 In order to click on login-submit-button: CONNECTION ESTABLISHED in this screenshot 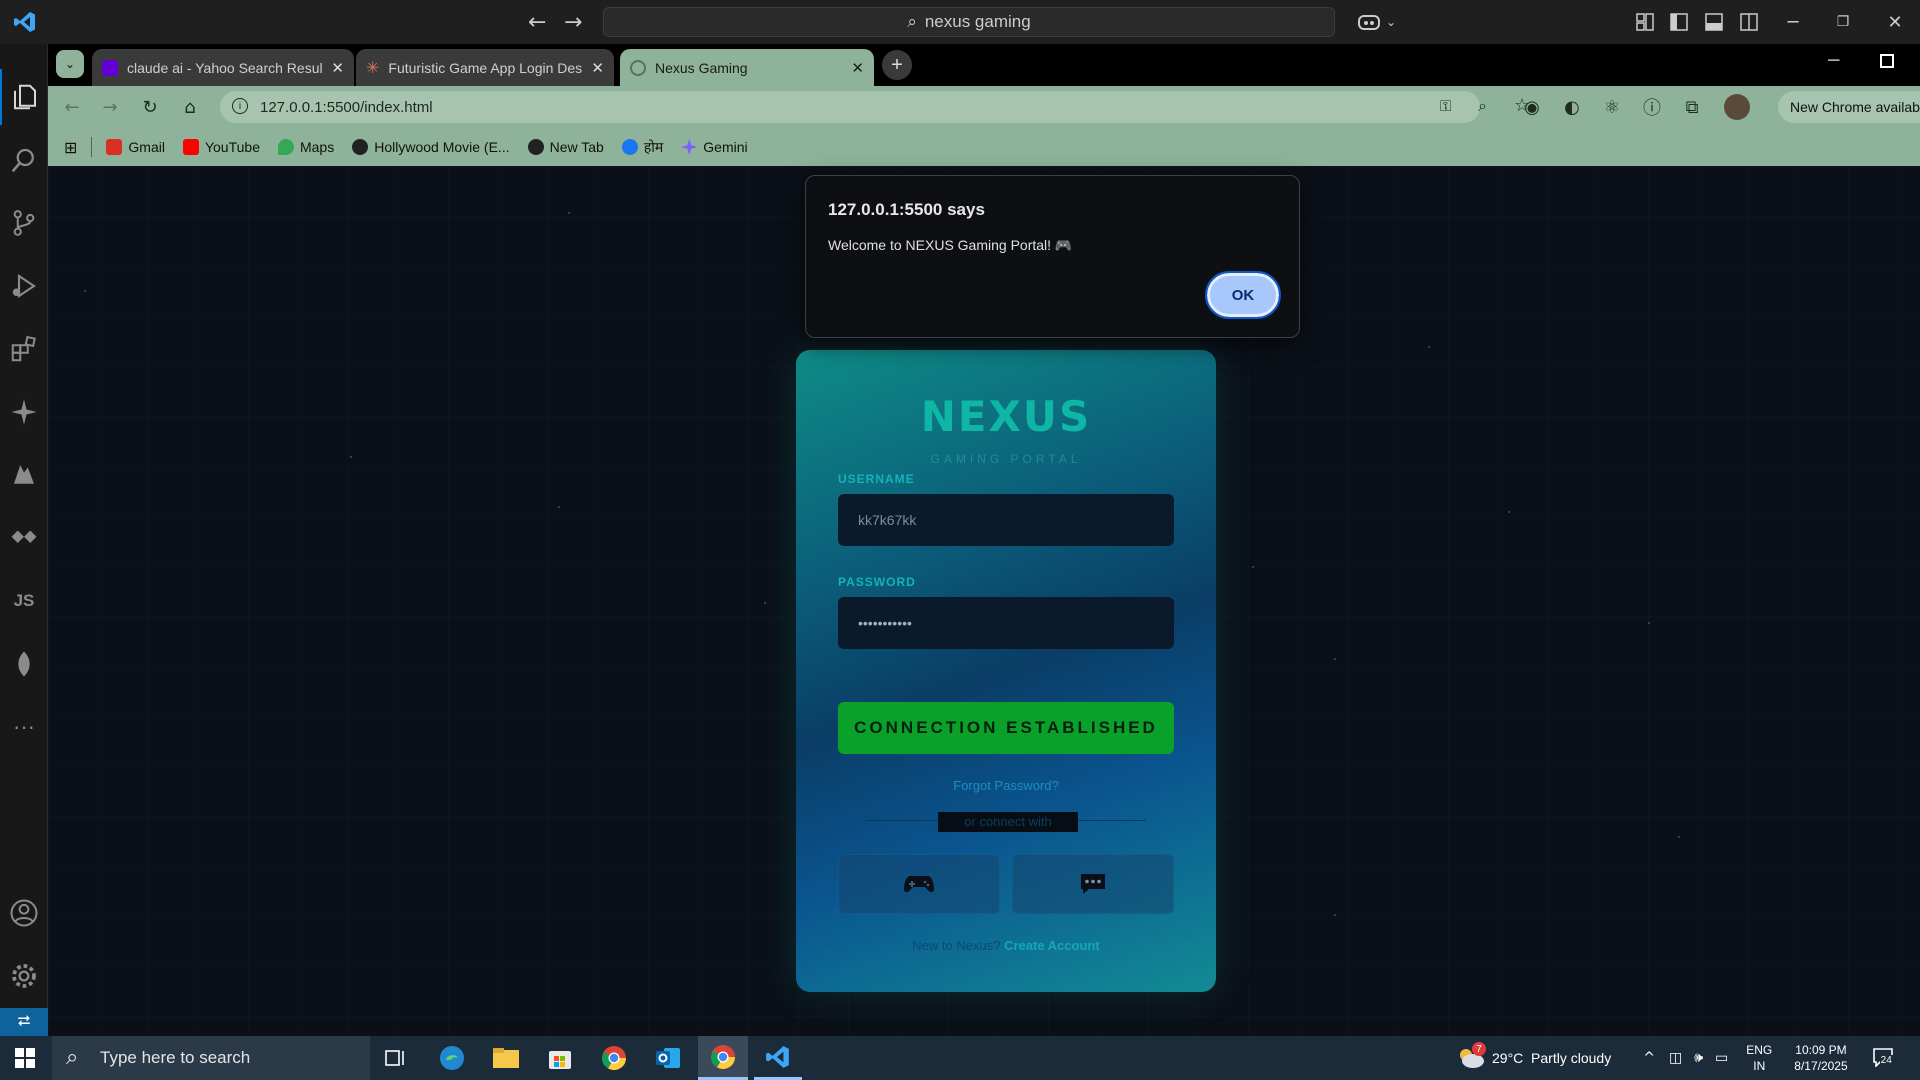, I will do `click(1006, 728)`.